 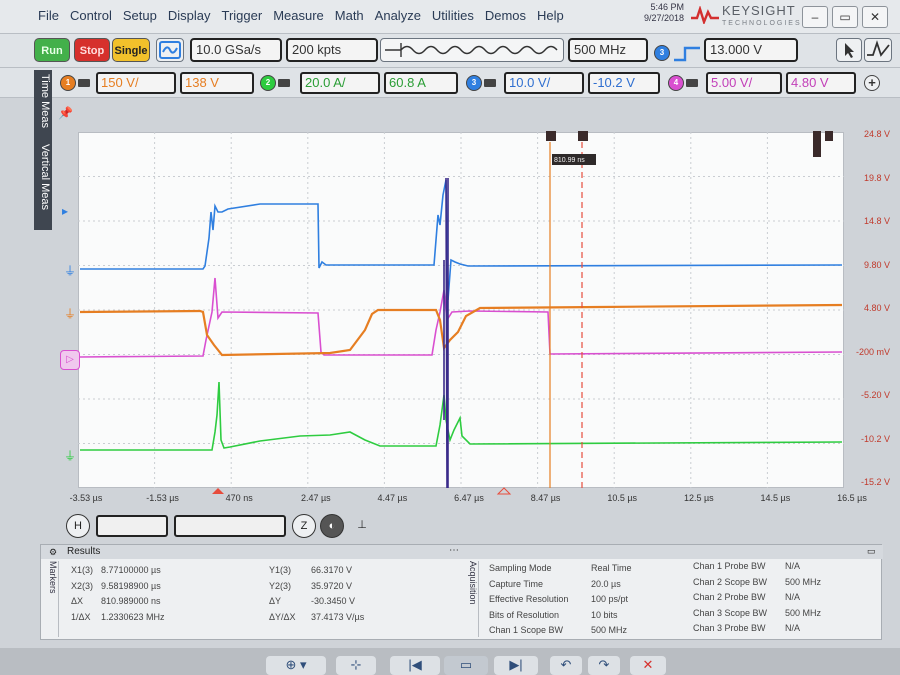 What do you see at coordinates (70, 270) in the screenshot?
I see `channel-3-zero-icon: ⏚` at bounding box center [70, 270].